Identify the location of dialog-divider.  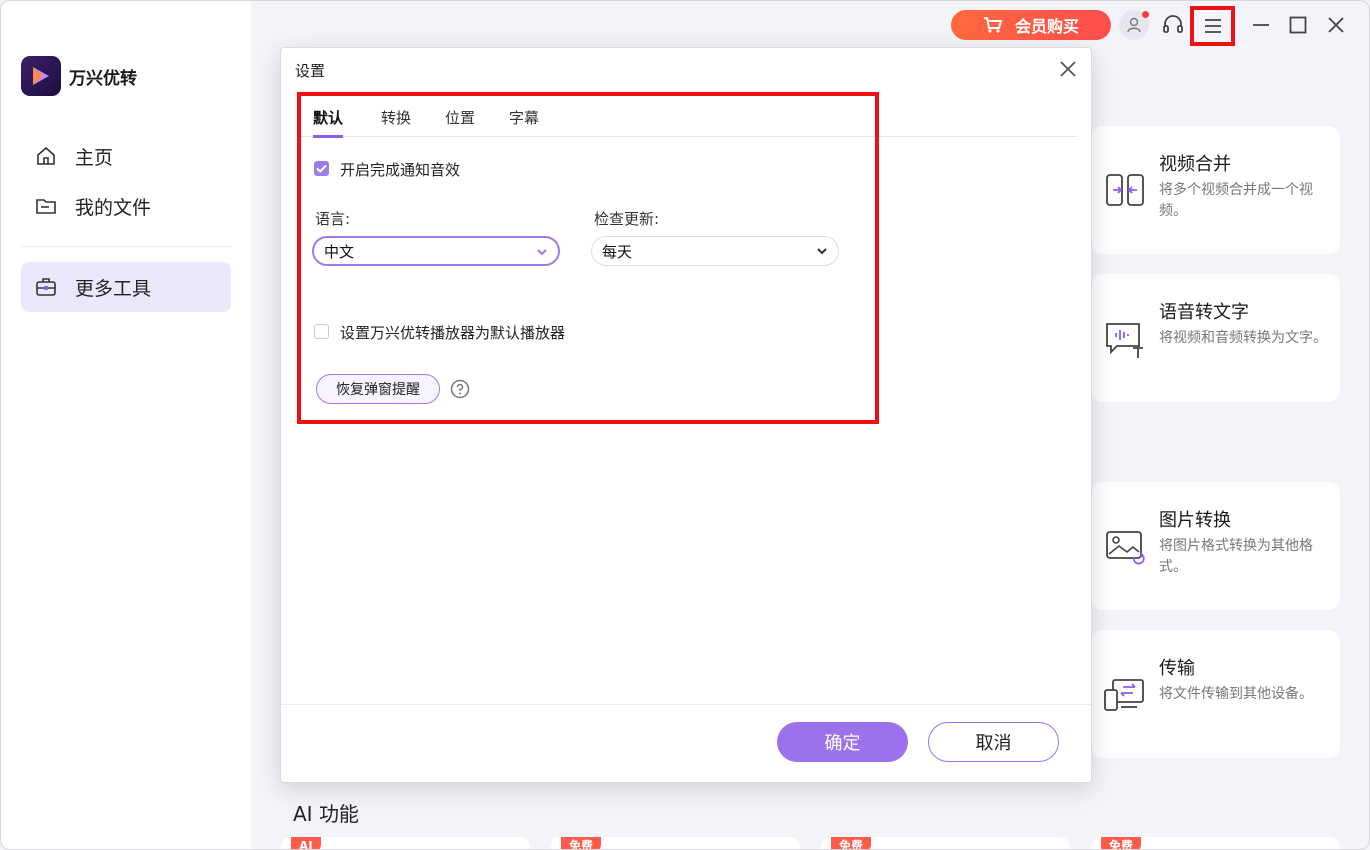
(686, 704).